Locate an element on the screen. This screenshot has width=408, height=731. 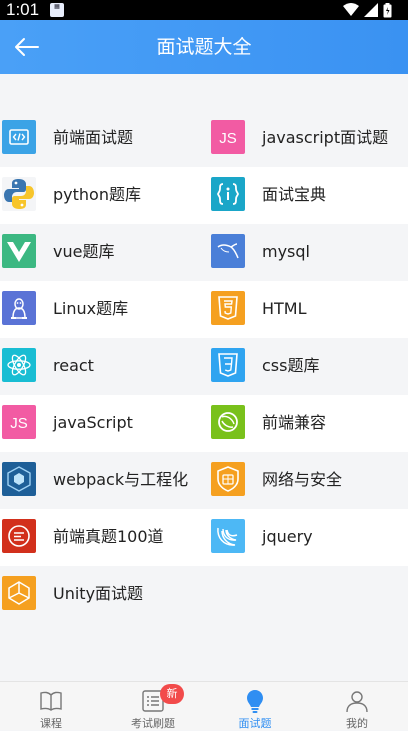
topic-item: webpack与工程化 is located at coordinates (102, 480).